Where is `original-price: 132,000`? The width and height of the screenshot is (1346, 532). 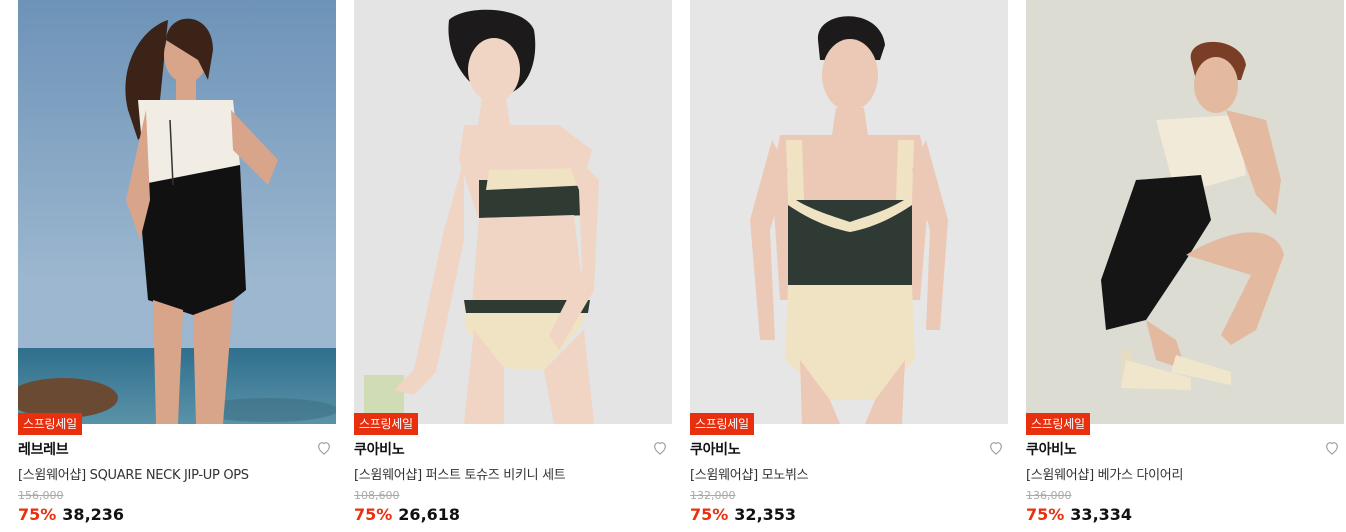 original-price: 132,000 is located at coordinates (713, 495).